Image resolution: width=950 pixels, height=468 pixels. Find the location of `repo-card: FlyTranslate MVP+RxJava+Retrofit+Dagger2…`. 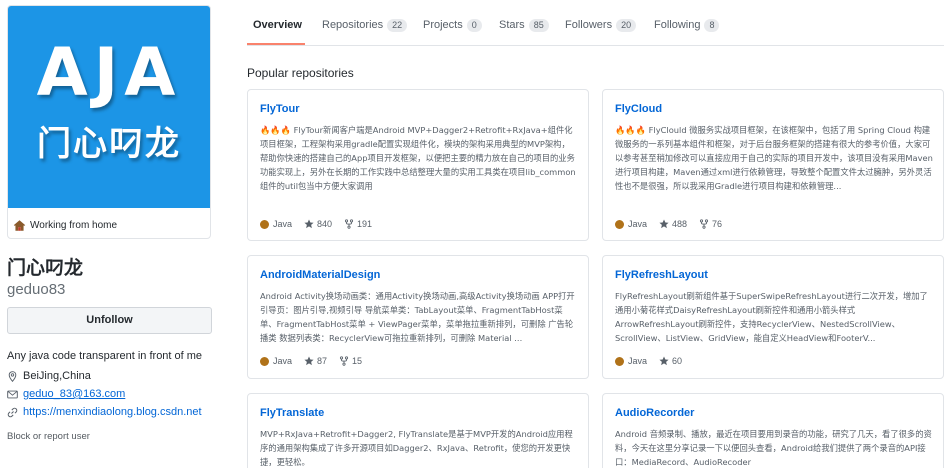

repo-card: FlyTranslate MVP+RxJava+Retrofit+Dagger2… is located at coordinates (418, 430).